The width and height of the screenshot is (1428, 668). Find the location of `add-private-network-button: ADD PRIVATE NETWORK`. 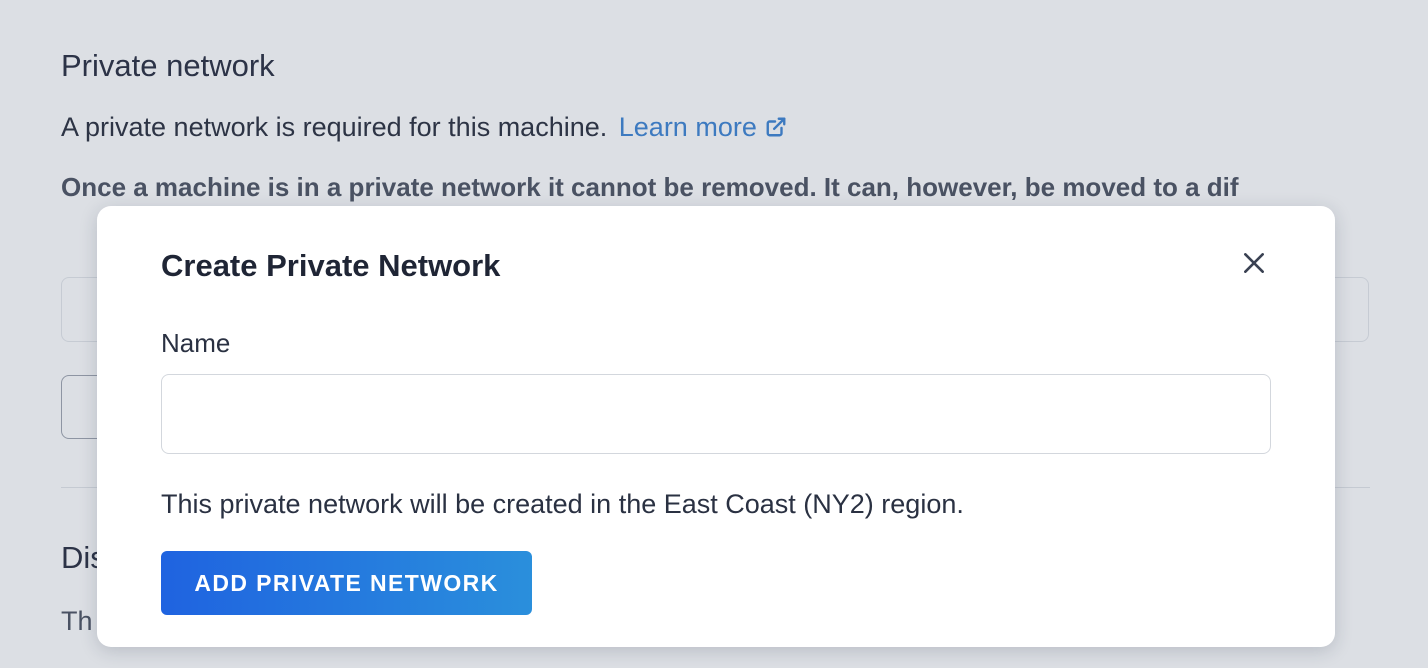

add-private-network-button: ADD PRIVATE NETWORK is located at coordinates (346, 583).